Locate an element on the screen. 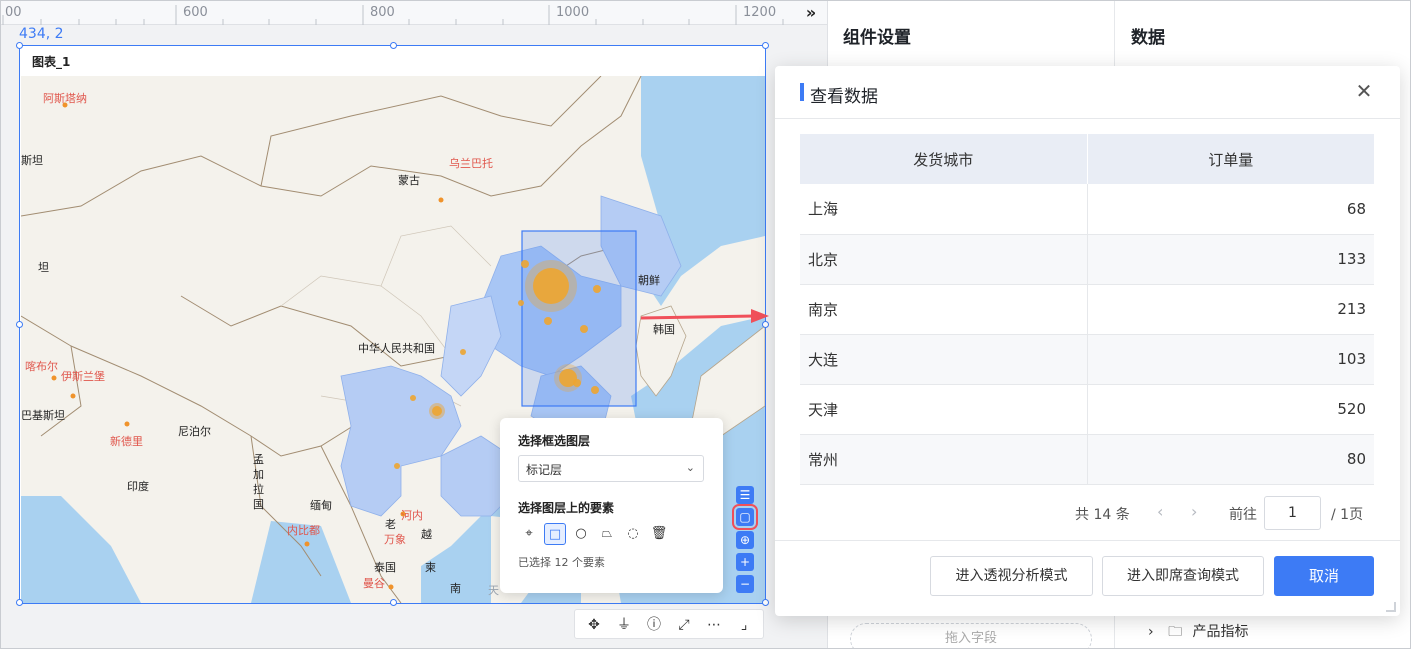 The width and height of the screenshot is (1411, 649). move-icon: ✥ is located at coordinates (594, 625).